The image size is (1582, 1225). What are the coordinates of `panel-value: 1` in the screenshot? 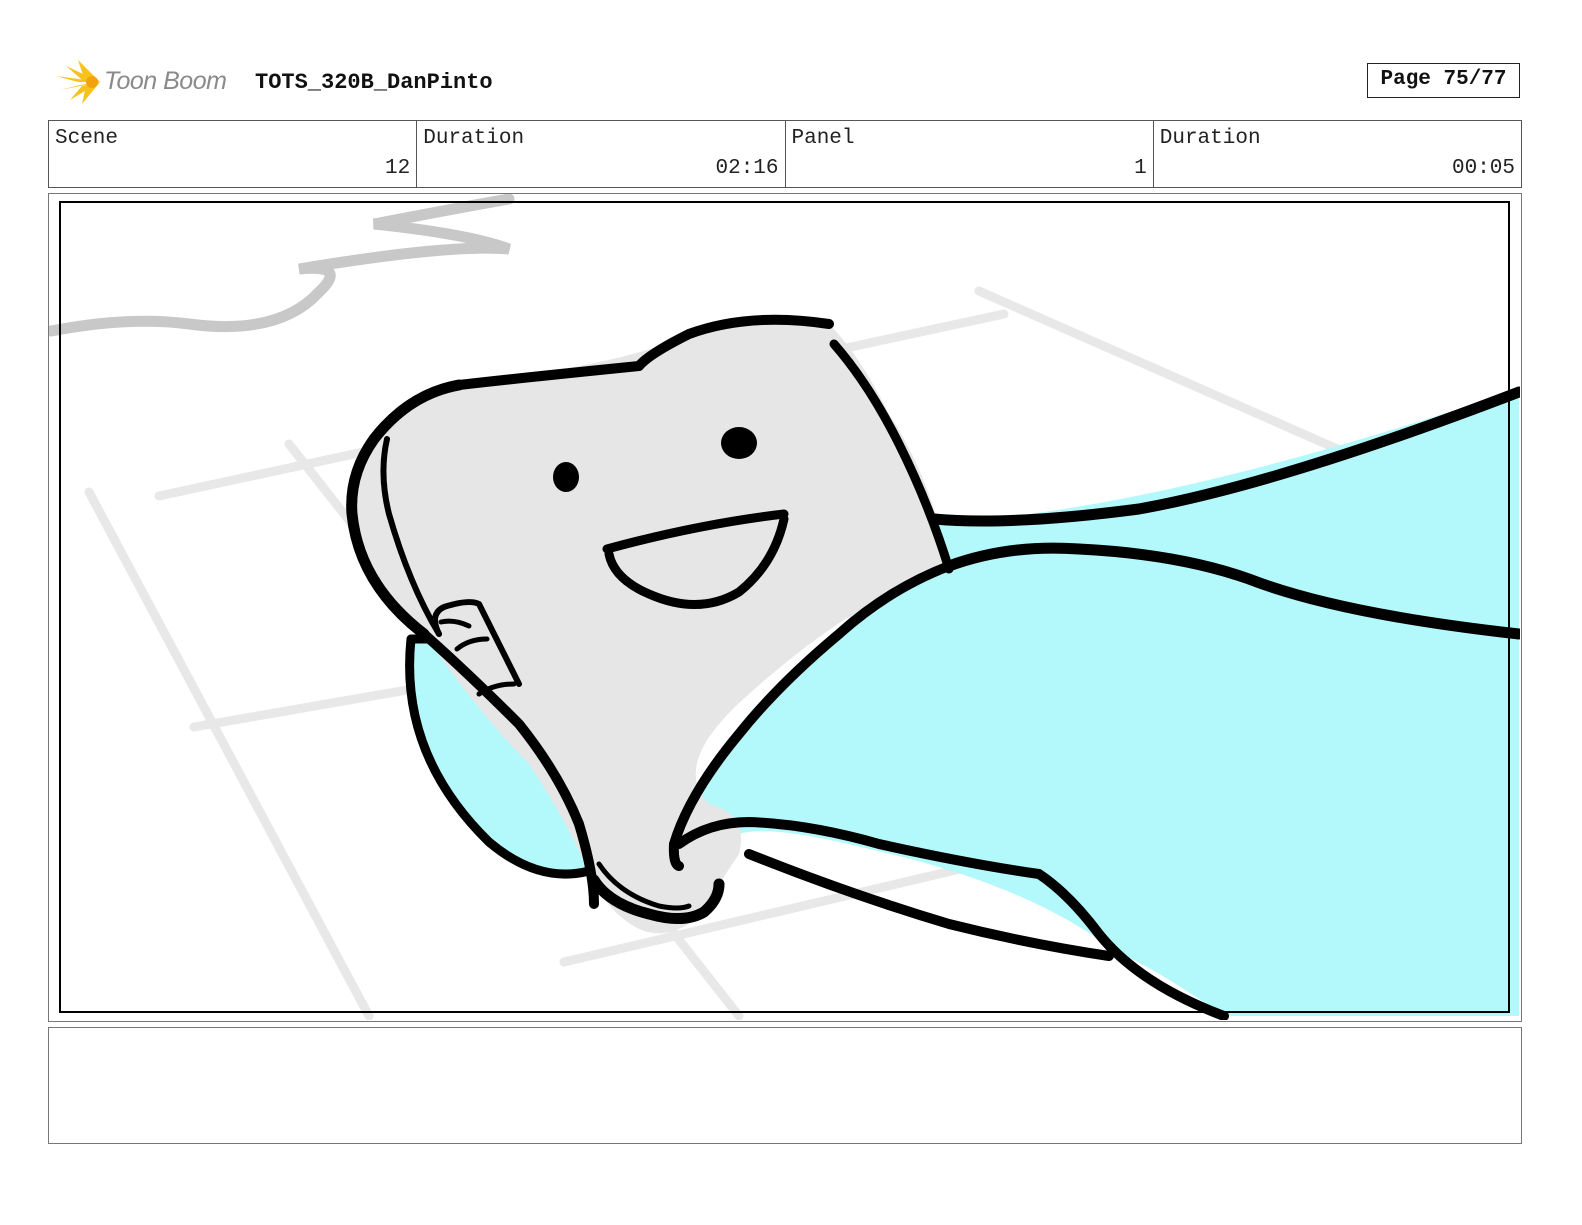 It's located at (1140, 168).